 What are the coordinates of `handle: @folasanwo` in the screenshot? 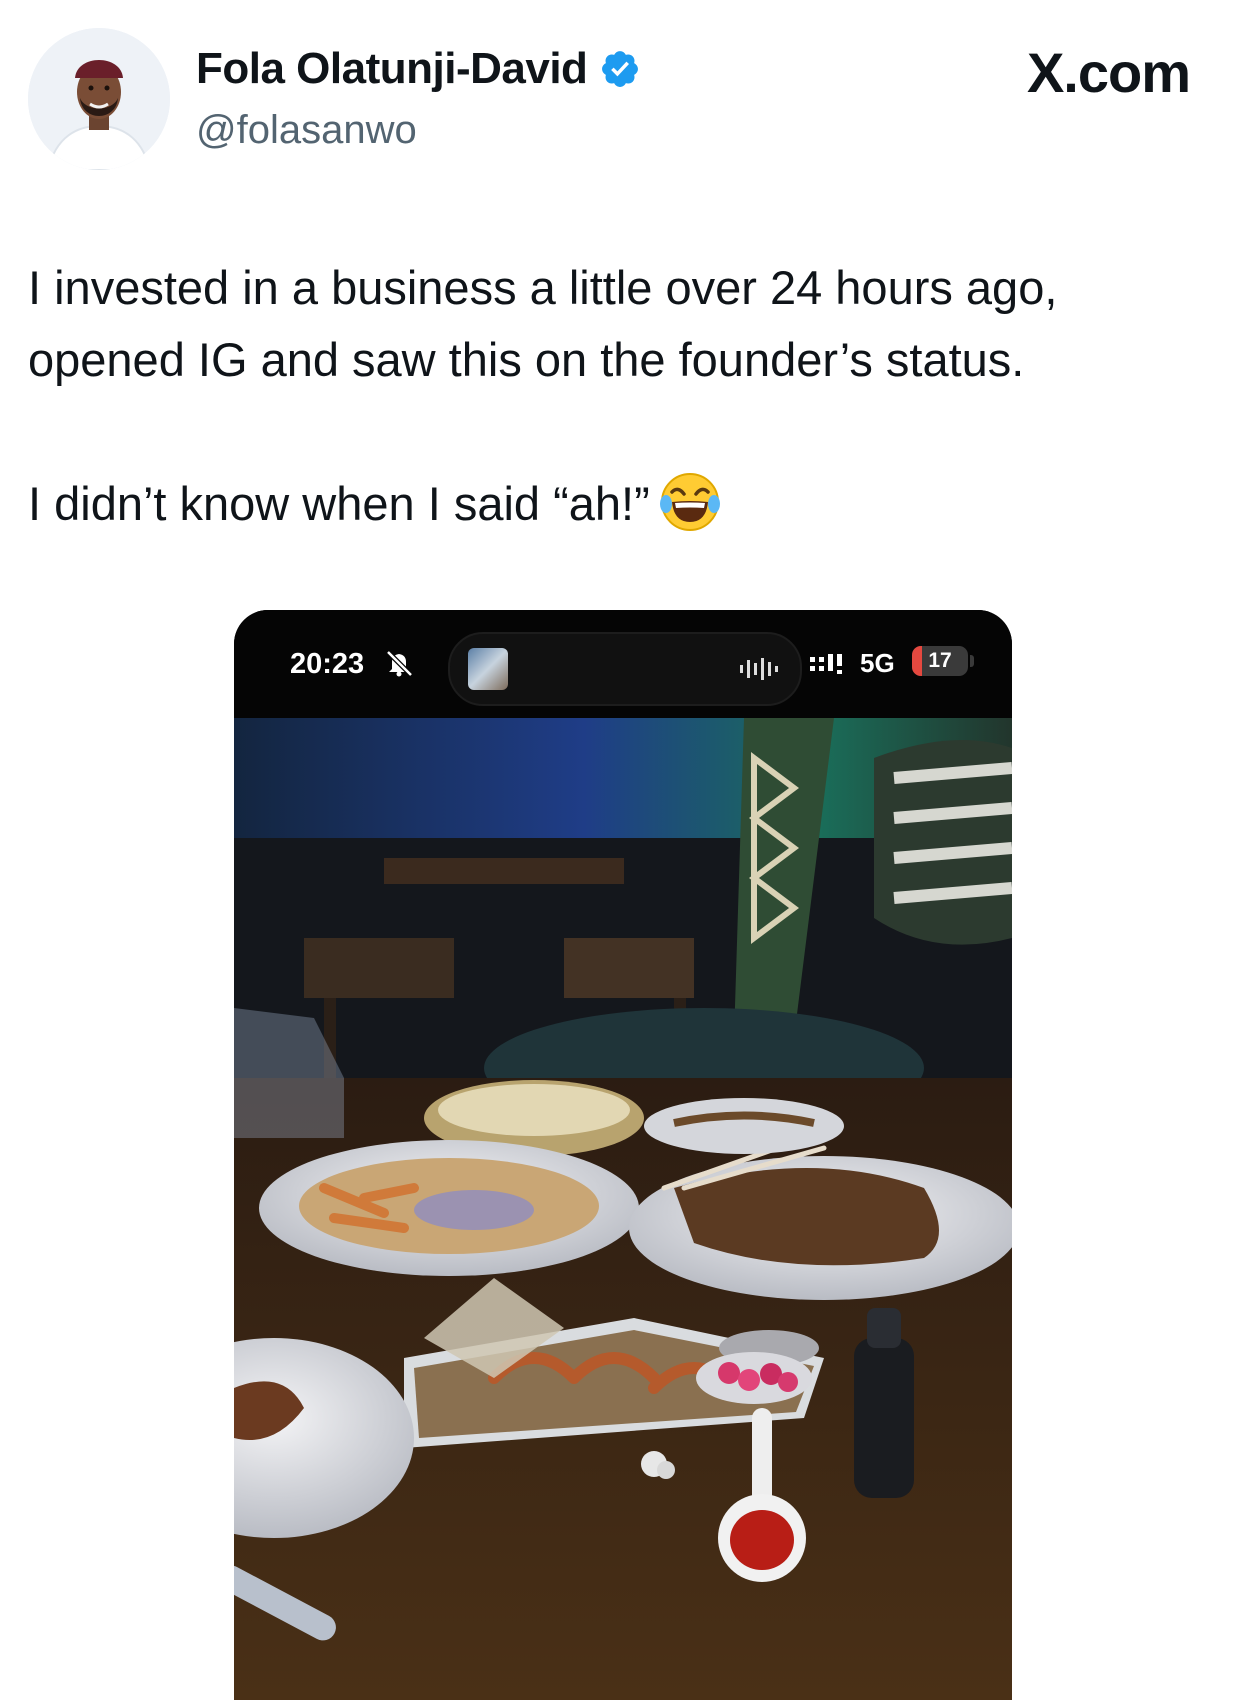 It's located at (306, 130).